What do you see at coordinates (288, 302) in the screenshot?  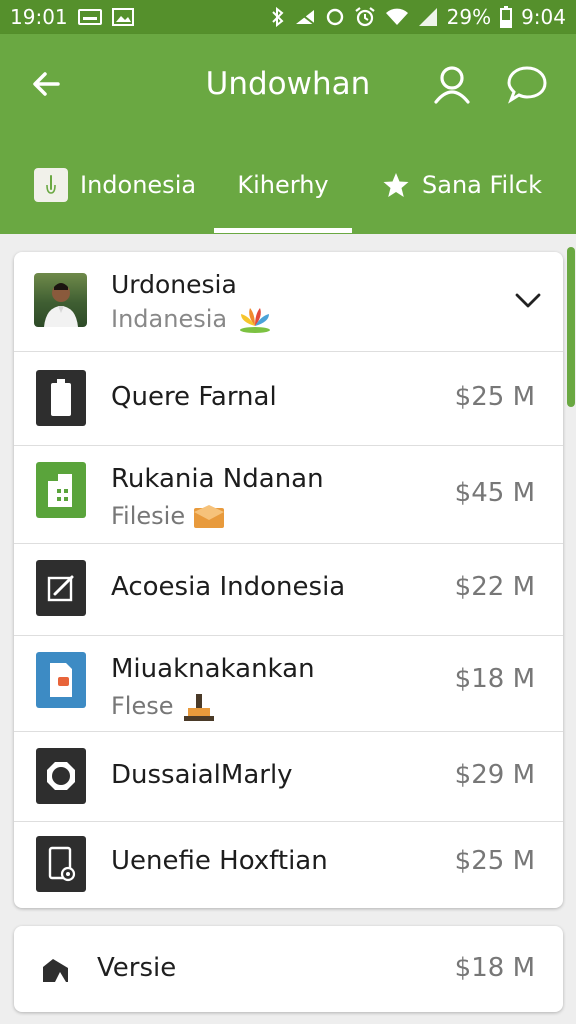 I see `header-row: Urdonesia Indanesia` at bounding box center [288, 302].